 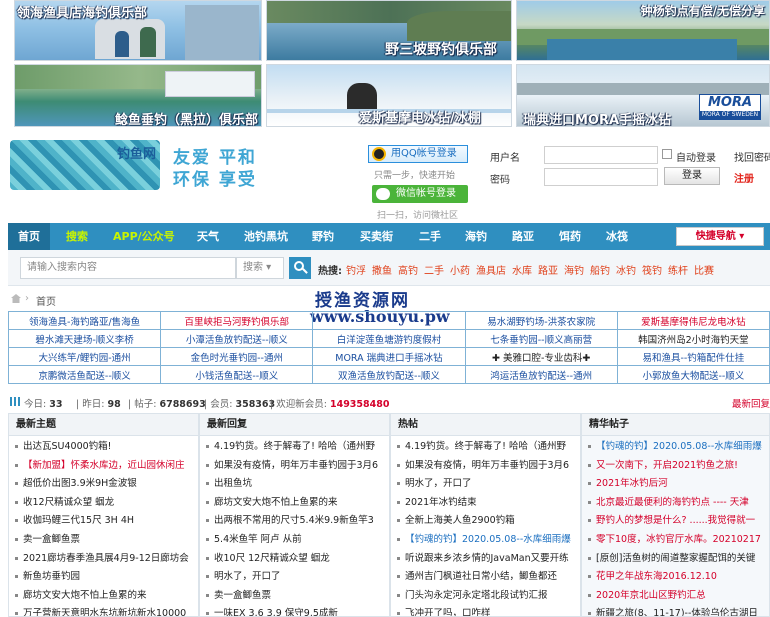 I want to click on partner-link: 易和渔具--钓箱配件仕挂, so click(x=693, y=356).